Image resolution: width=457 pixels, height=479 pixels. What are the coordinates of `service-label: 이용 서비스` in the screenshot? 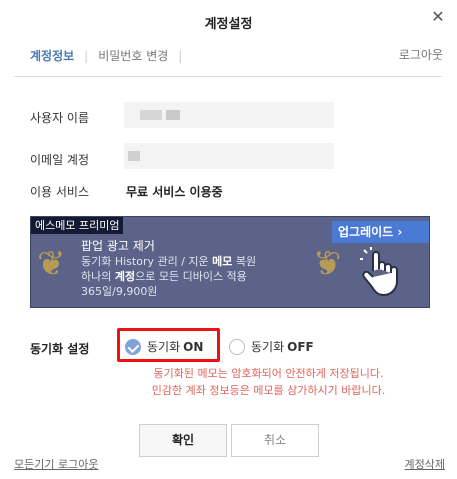 It's located at (60, 192).